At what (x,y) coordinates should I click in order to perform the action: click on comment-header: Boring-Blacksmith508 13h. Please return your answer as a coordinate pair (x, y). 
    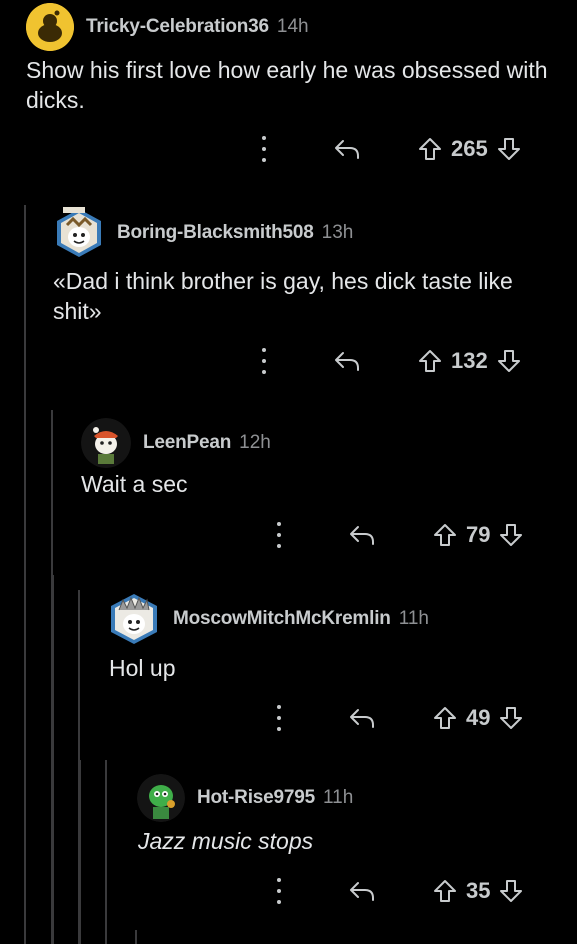
    Looking at the image, I should click on (203, 233).